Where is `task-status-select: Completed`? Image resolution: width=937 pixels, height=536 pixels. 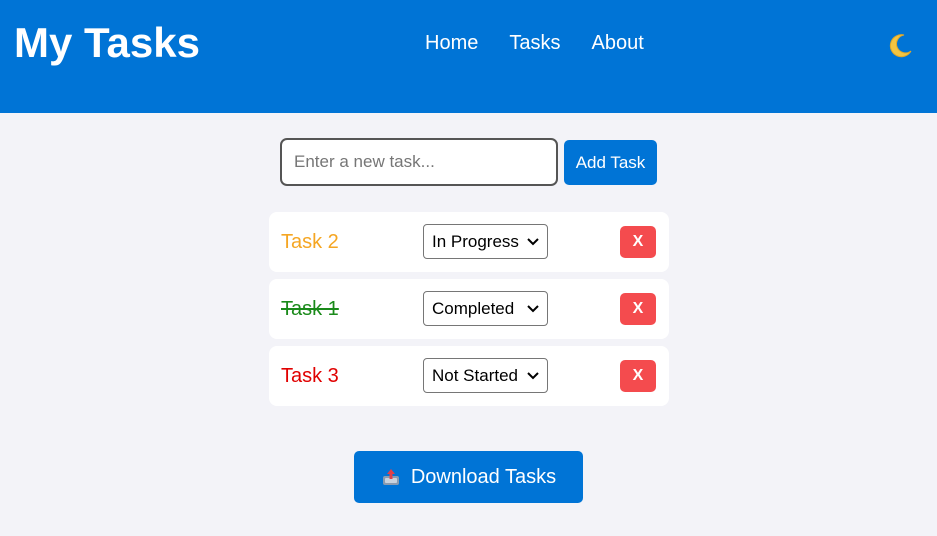
task-status-select: Completed is located at coordinates (485, 308).